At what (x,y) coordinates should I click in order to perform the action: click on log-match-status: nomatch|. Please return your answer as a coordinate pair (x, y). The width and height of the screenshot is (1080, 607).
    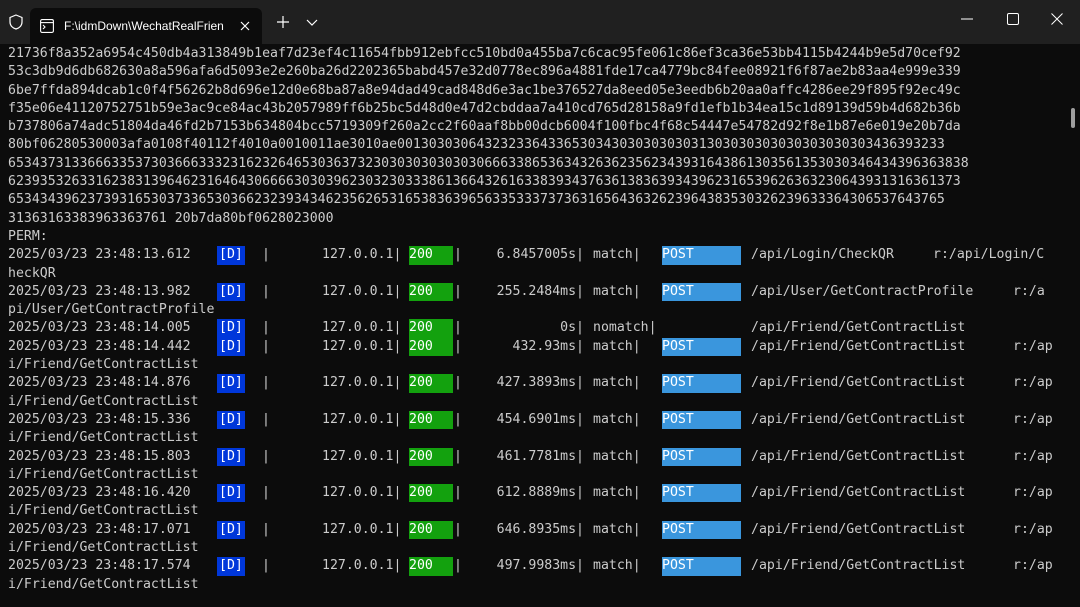
    Looking at the image, I should click on (625, 328).